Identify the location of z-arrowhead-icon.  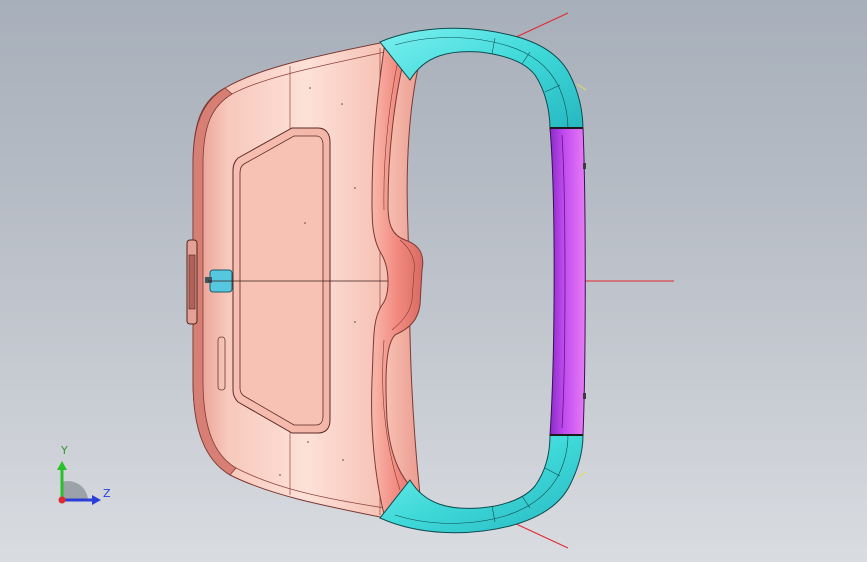
(96, 500).